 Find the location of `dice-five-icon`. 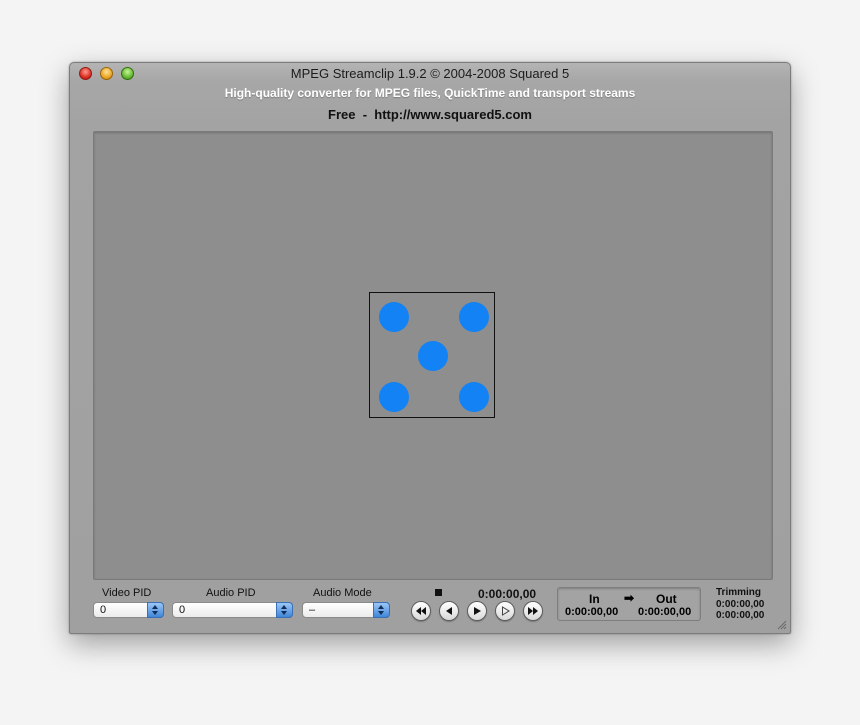

dice-five-icon is located at coordinates (432, 355).